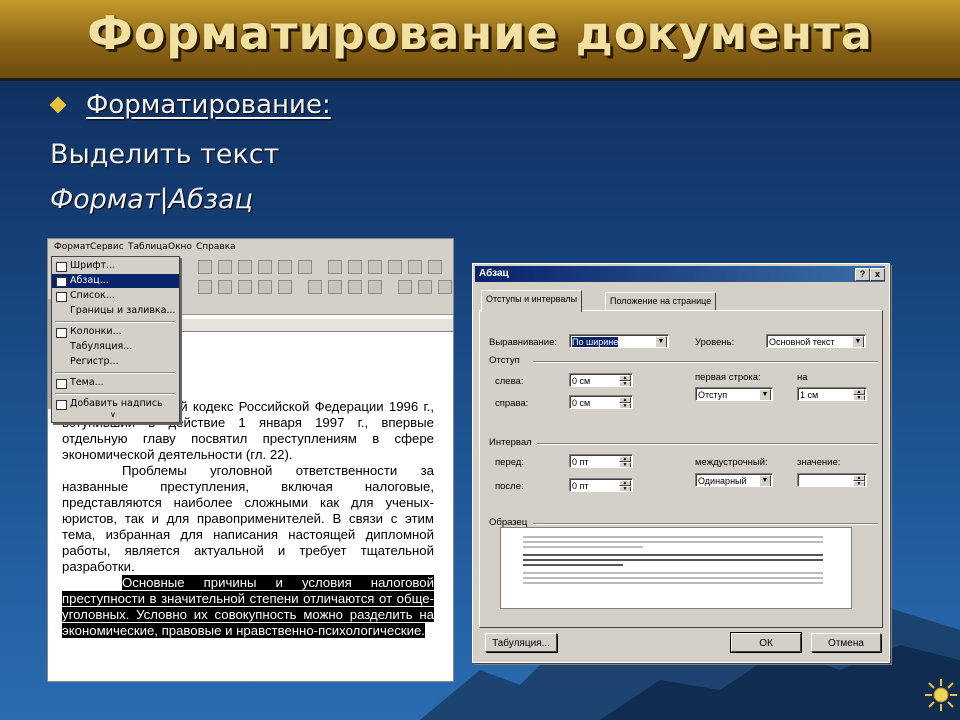 This screenshot has width=960, height=720. What do you see at coordinates (715, 342) in the screenshot?
I see `level-label: Уровень:` at bounding box center [715, 342].